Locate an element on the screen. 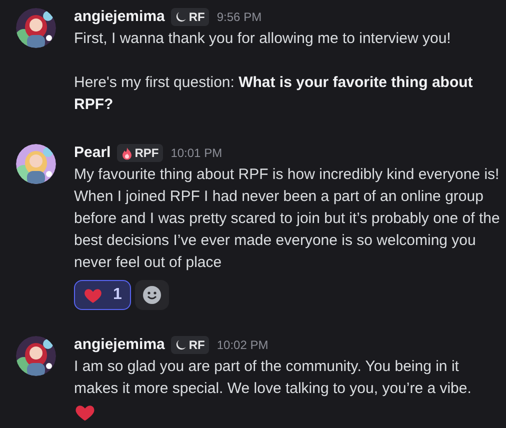 Image resolution: width=506 pixels, height=428 pixels. timestamp: 9:56 PM is located at coordinates (239, 17).